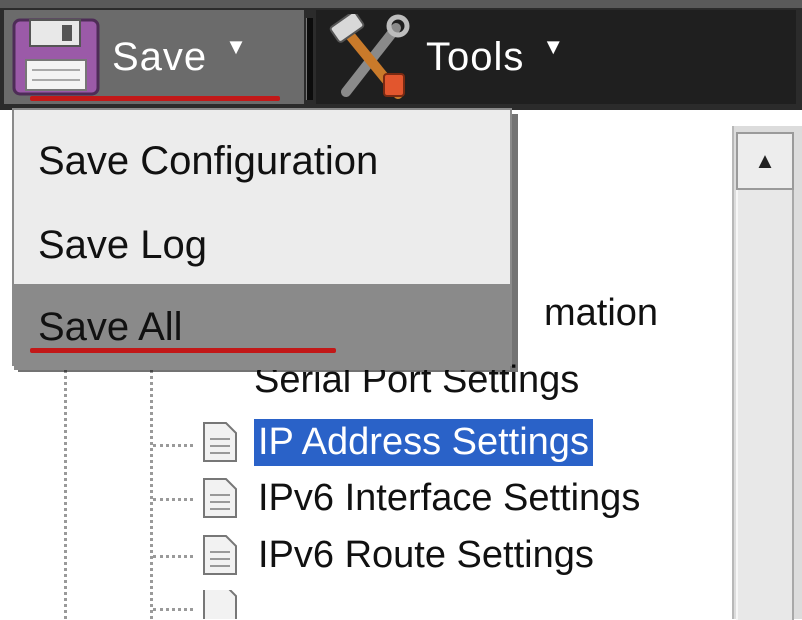 This screenshot has width=802, height=620. I want to click on menu-item-label: Save All, so click(110, 326).